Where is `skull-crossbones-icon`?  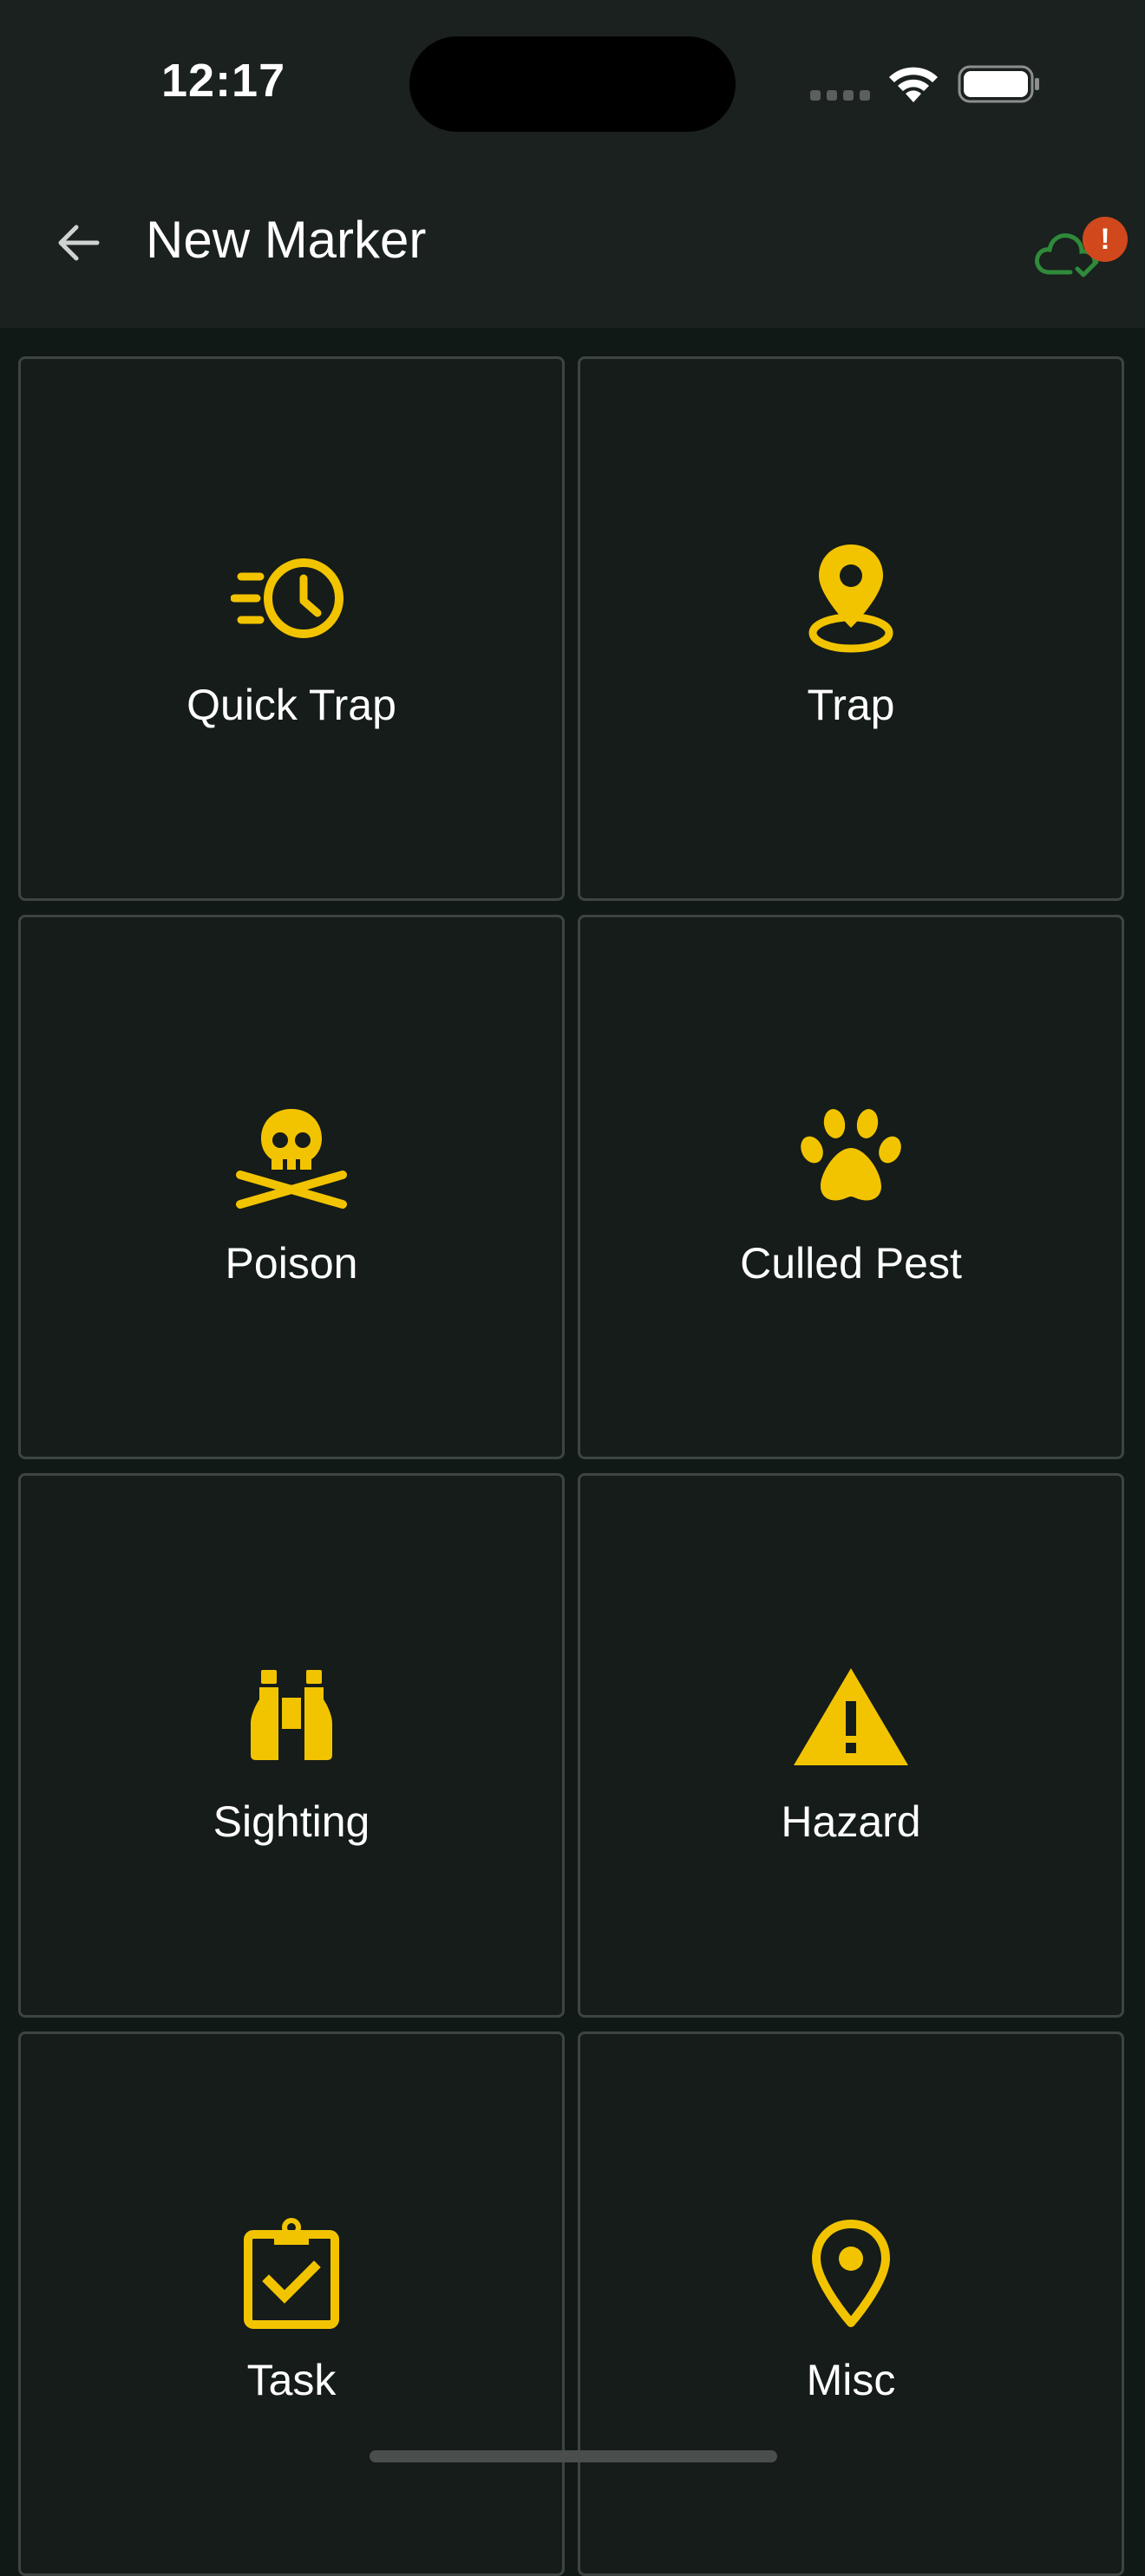 skull-crossbones-icon is located at coordinates (291, 1157).